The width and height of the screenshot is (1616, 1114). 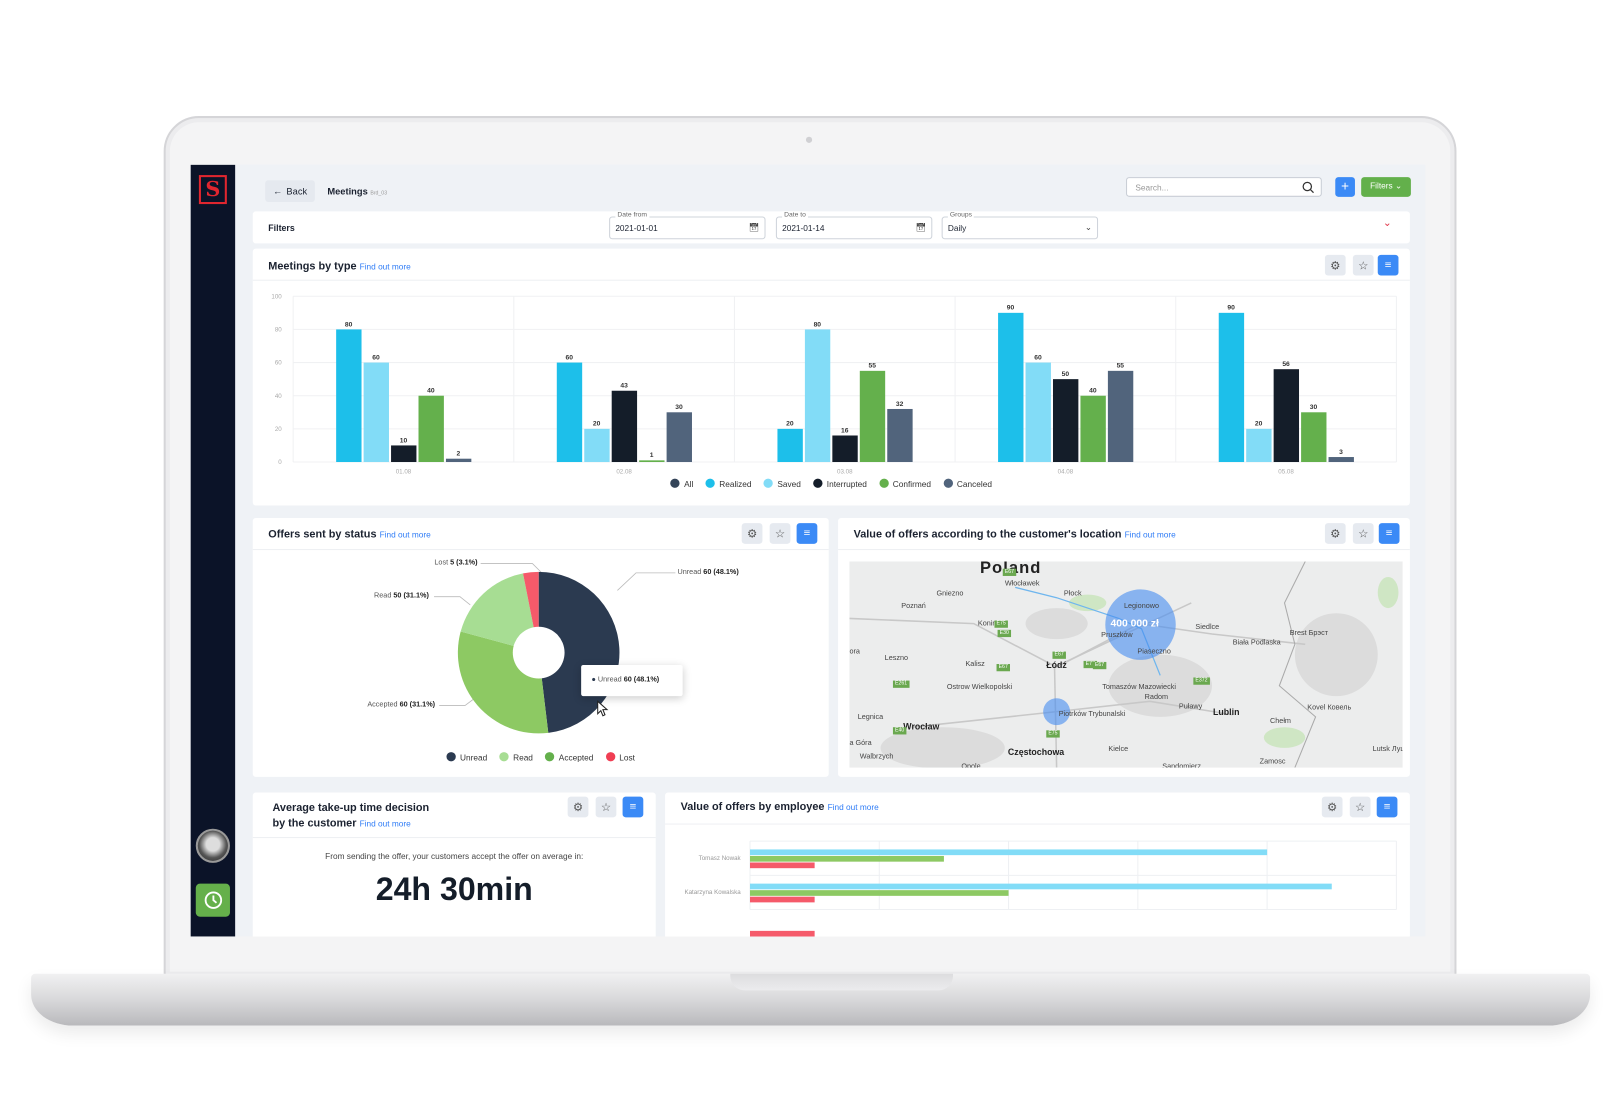 I want to click on legend-item: Unread, so click(x=467, y=757).